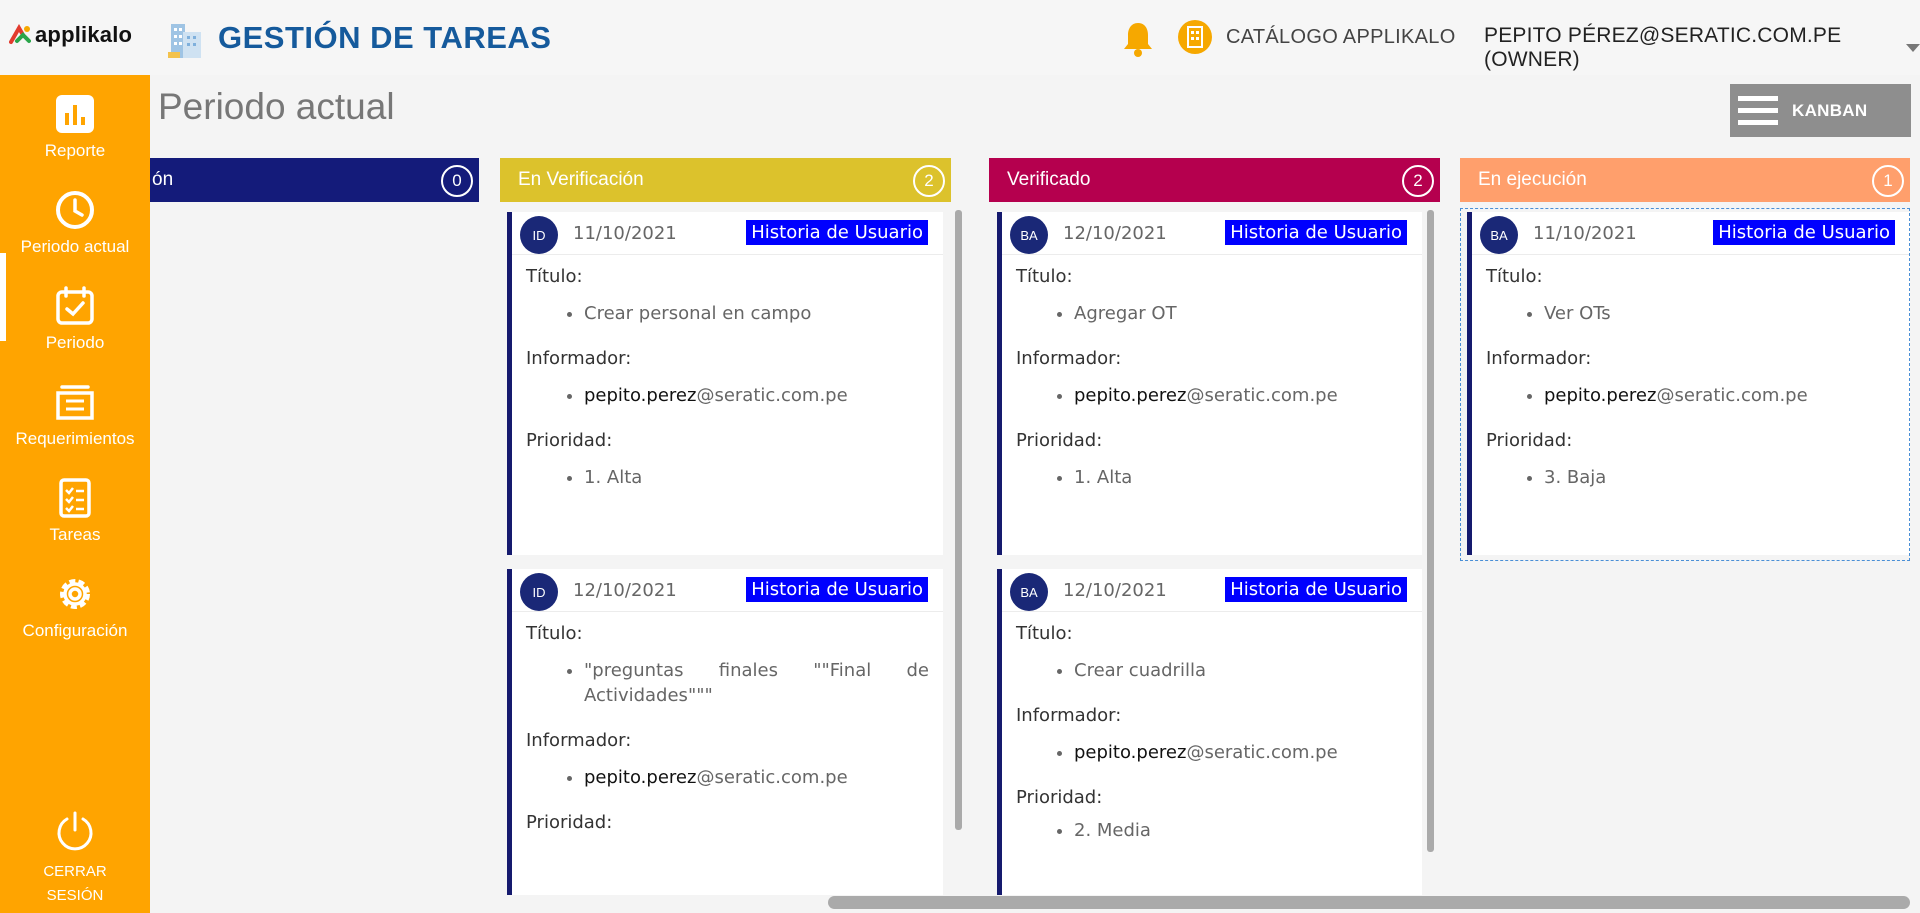 This screenshot has width=1920, height=913. I want to click on column-count-badge: 2, so click(1418, 181).